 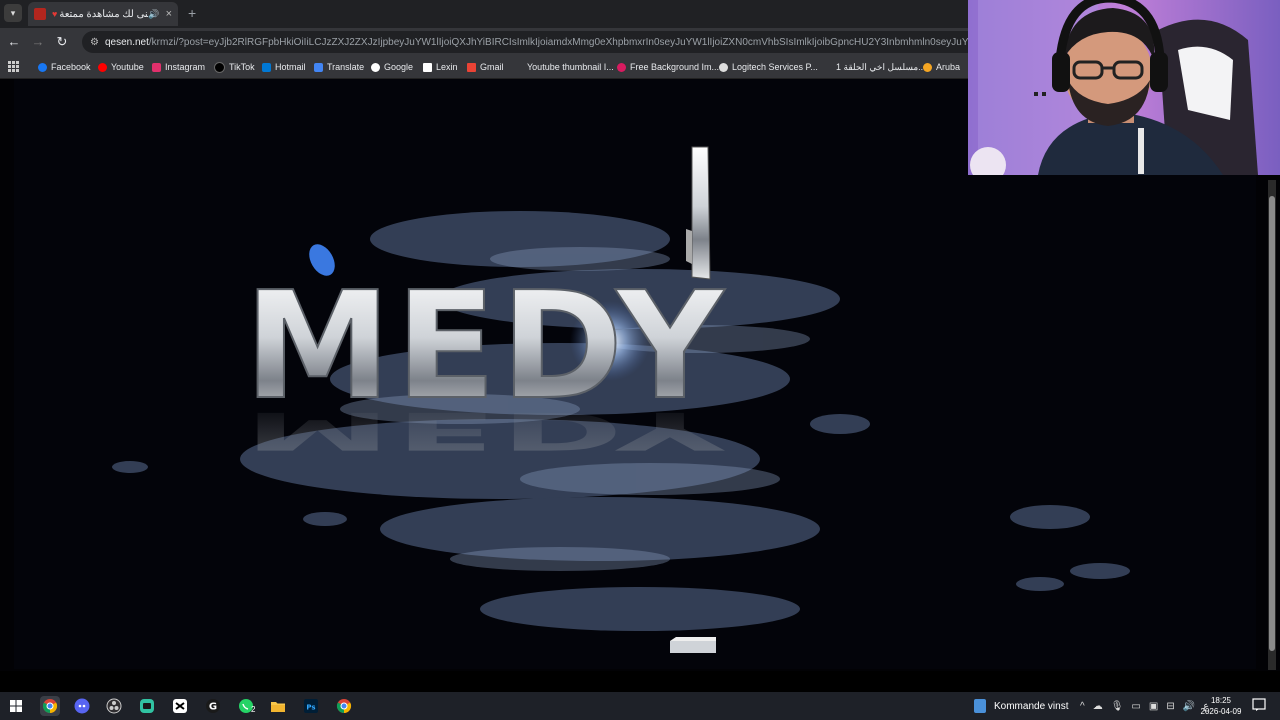 What do you see at coordinates (234, 67) in the screenshot?
I see `bookmark-tiktok: TikTok` at bounding box center [234, 67].